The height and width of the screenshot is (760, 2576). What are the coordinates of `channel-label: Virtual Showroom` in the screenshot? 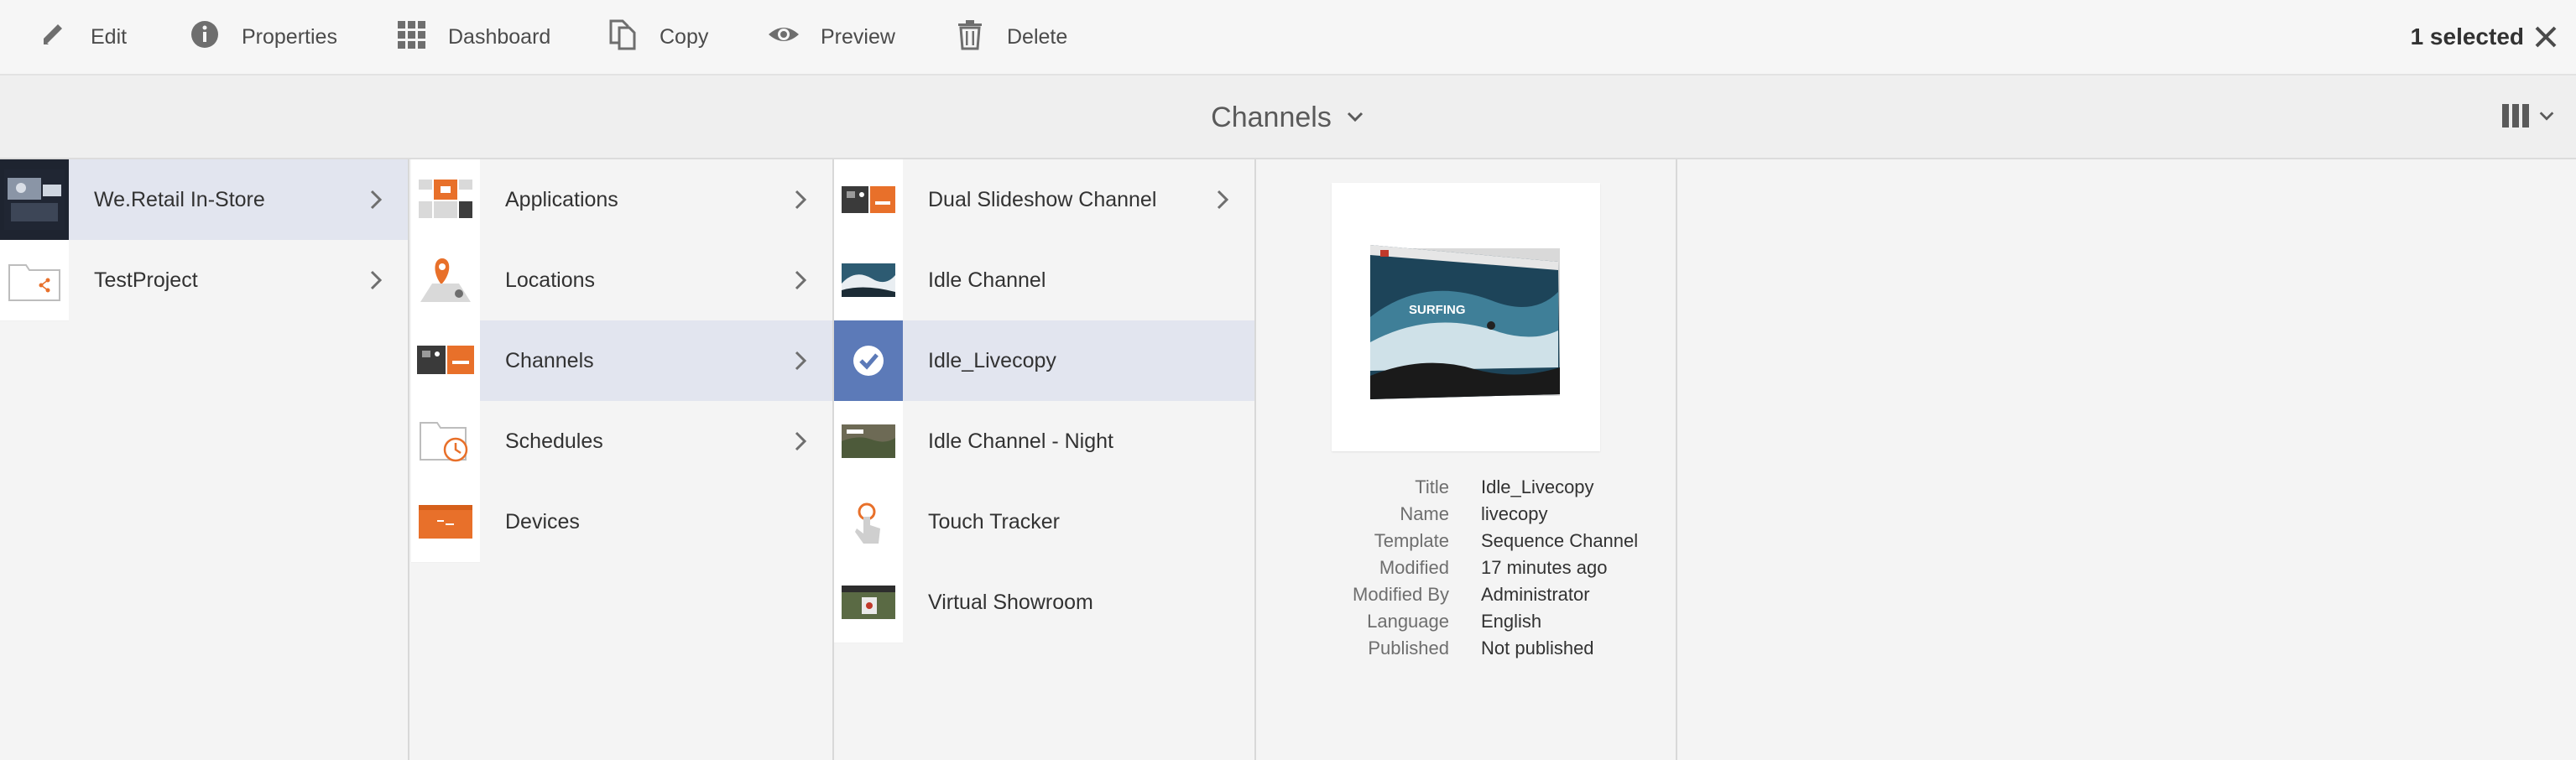 It's located at (1010, 602).